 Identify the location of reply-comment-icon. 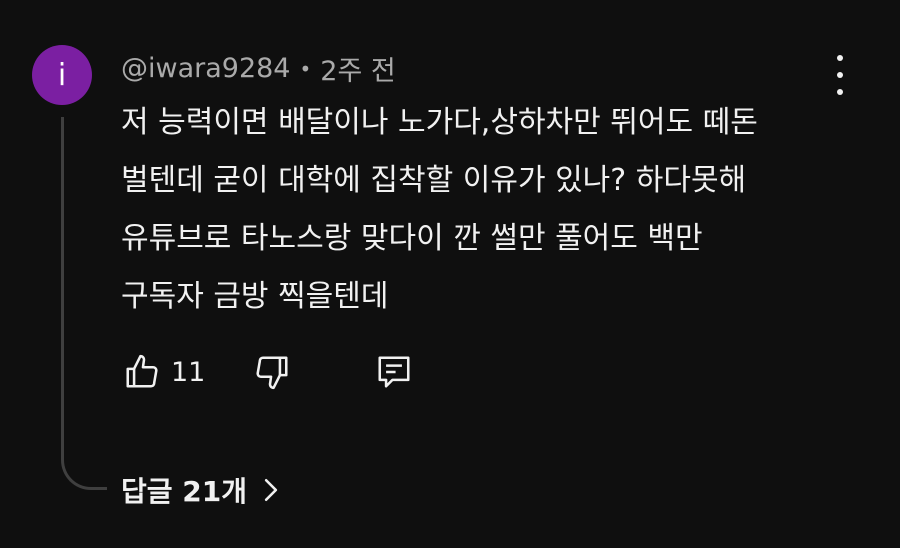
(394, 372).